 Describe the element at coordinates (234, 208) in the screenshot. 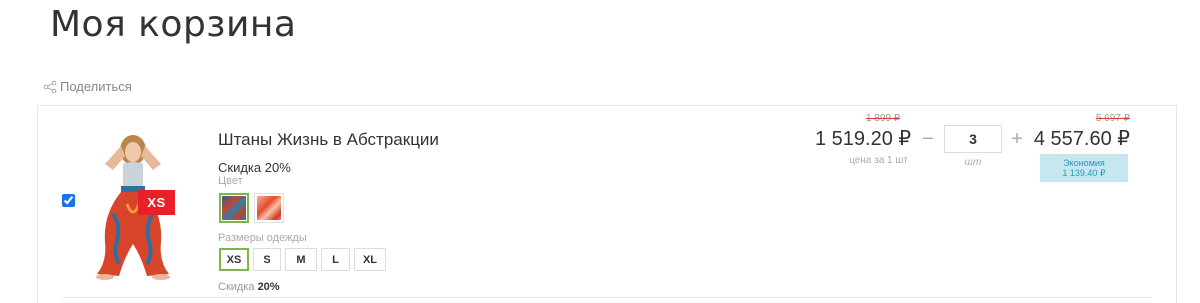

I see `color-swatch-blue-red` at that location.